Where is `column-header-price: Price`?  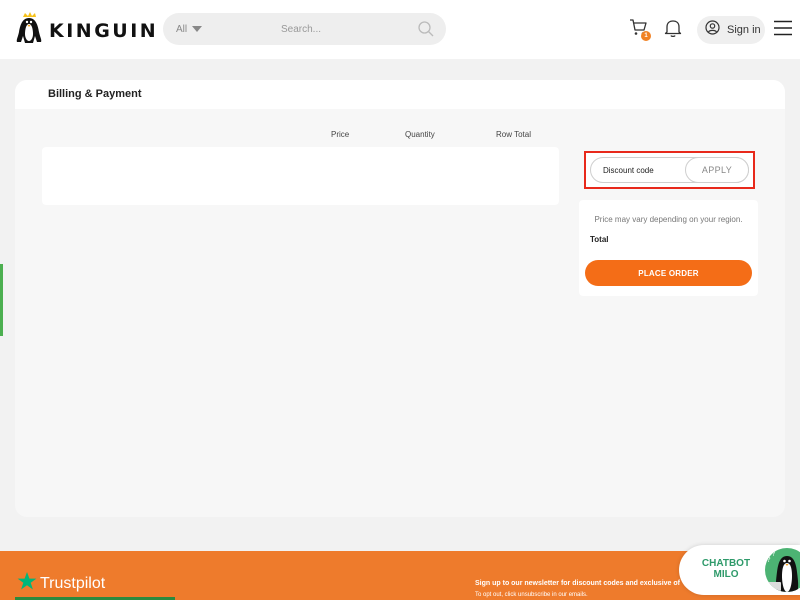
column-header-price: Price is located at coordinates (340, 134).